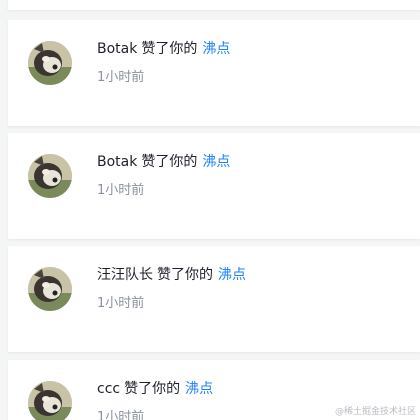 Image resolution: width=420 pixels, height=420 pixels. I want to click on notification-text: 汪汪队长 赞了你的 沸点, so click(171, 275).